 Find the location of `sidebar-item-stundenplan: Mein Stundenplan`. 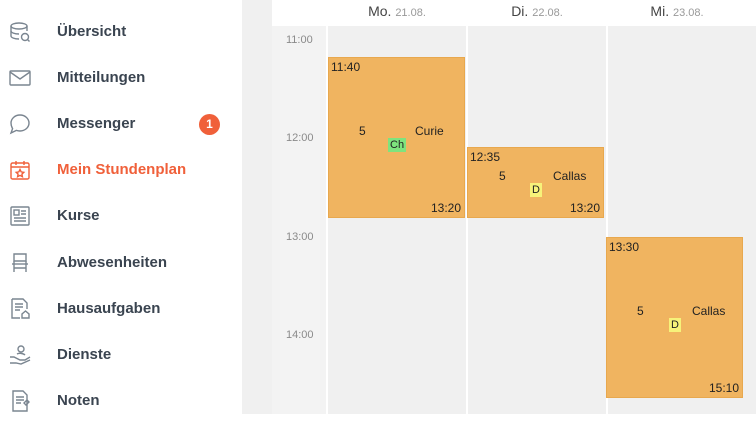

sidebar-item-stundenplan: Mein Stundenplan is located at coordinates (121, 170).